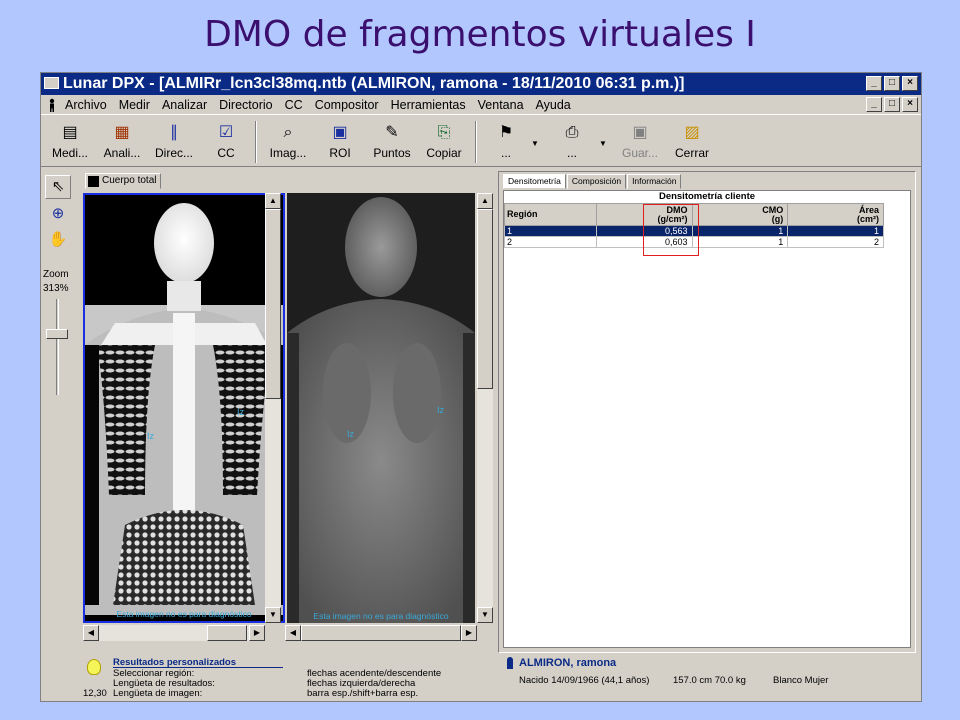  Describe the element at coordinates (70, 132) in the screenshot. I see `scanner-icon: ▤` at that location.